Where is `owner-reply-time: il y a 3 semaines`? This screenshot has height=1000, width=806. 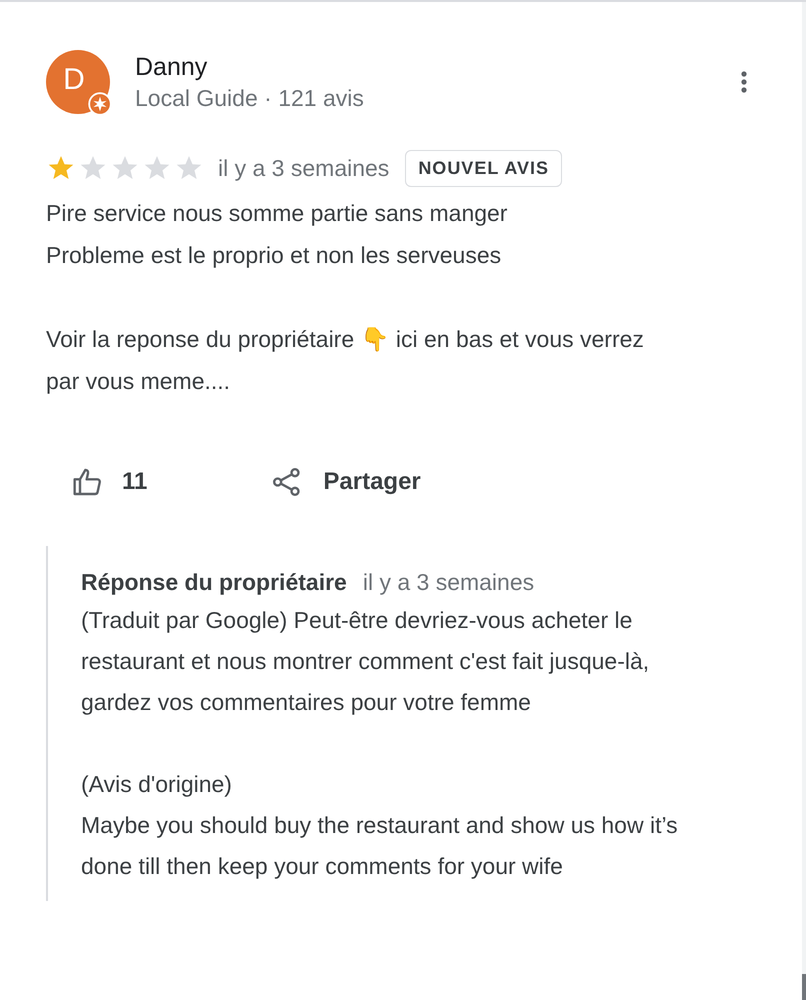
owner-reply-time: il y a 3 semaines is located at coordinates (448, 582).